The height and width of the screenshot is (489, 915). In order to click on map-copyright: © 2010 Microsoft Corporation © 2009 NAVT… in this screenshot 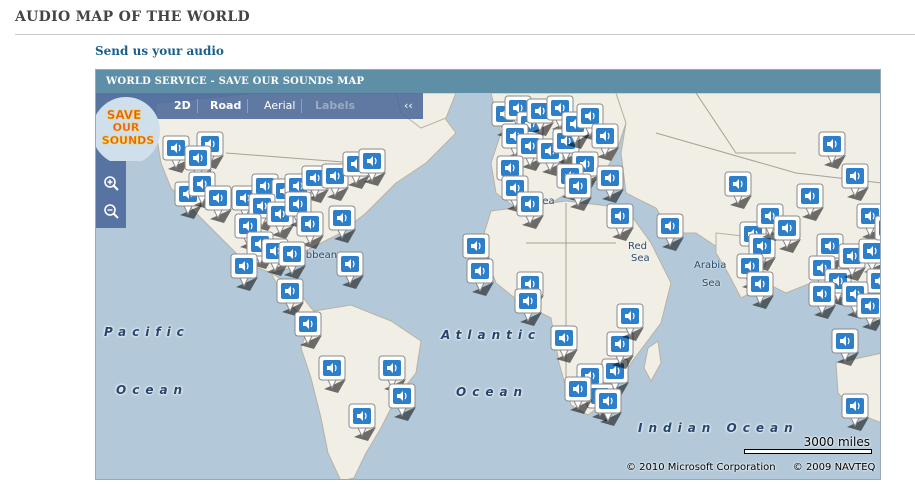, I will do `click(750, 467)`.